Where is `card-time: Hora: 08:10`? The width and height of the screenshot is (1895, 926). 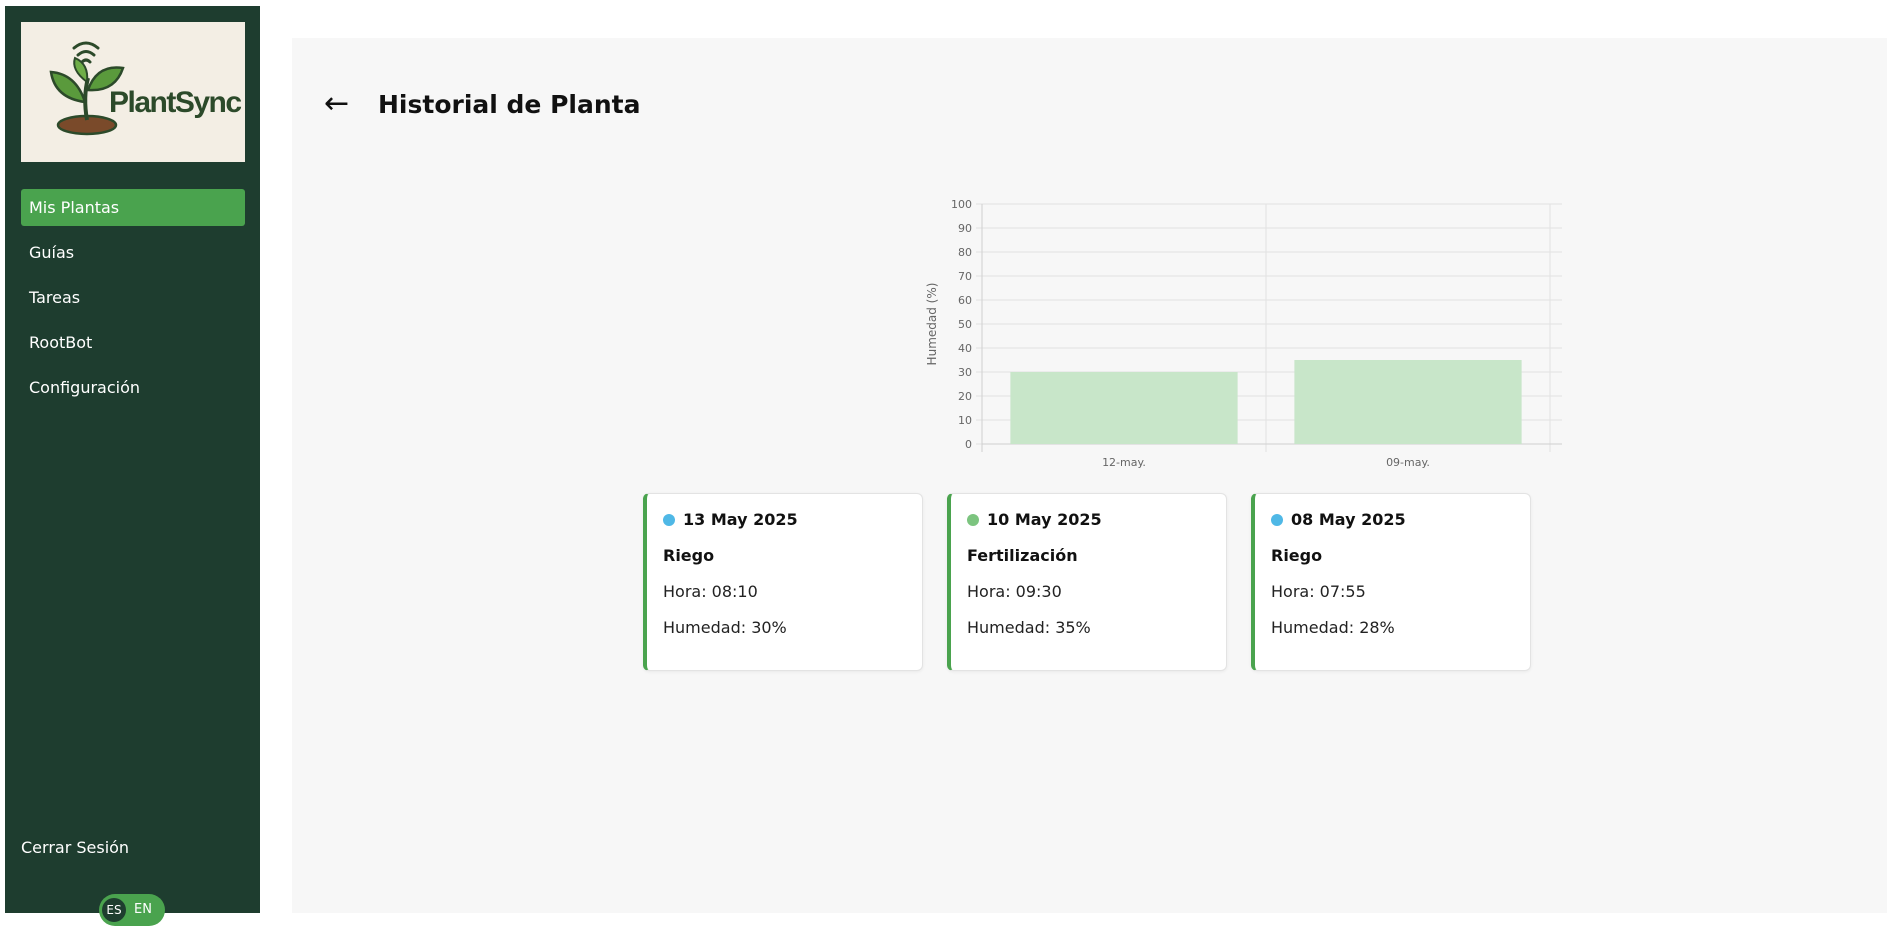 card-time: Hora: 08:10 is located at coordinates (710, 591).